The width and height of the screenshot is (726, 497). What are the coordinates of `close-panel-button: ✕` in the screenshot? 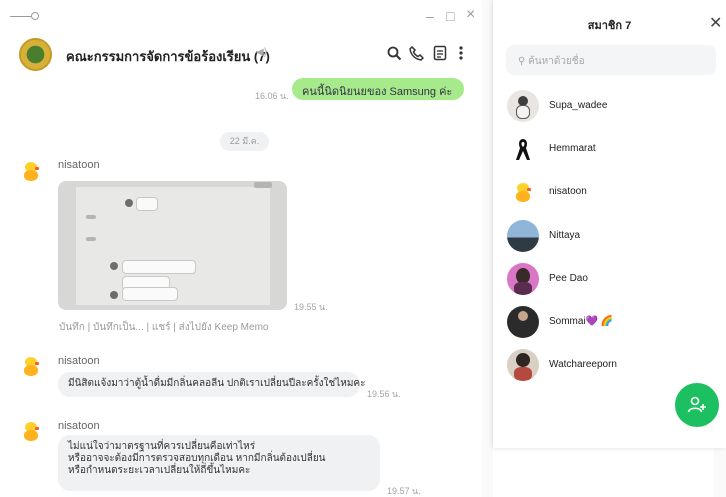 It's located at (715, 23).